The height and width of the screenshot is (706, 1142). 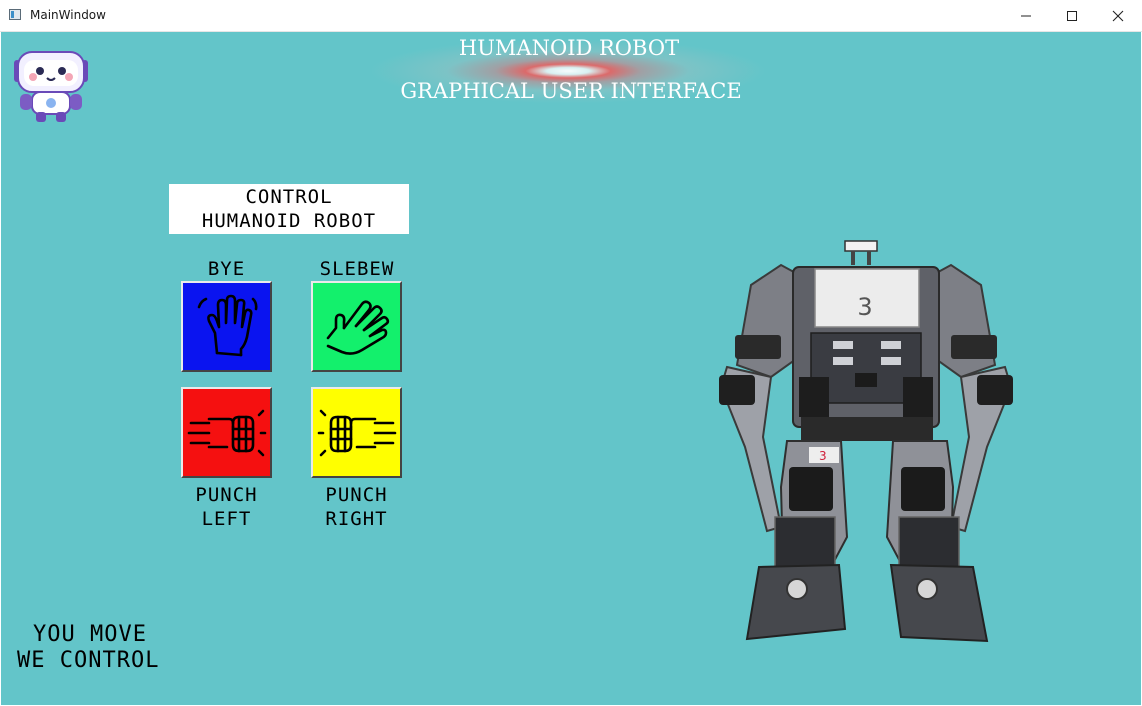 I want to click on waving-hand-icon, so click(x=227, y=325).